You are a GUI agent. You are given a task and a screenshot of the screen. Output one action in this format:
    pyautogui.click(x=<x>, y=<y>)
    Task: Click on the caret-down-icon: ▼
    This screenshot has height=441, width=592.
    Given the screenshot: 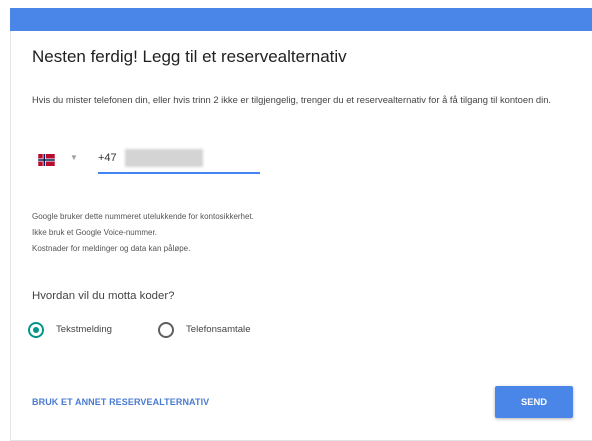 What is the action you would take?
    pyautogui.click(x=74, y=157)
    